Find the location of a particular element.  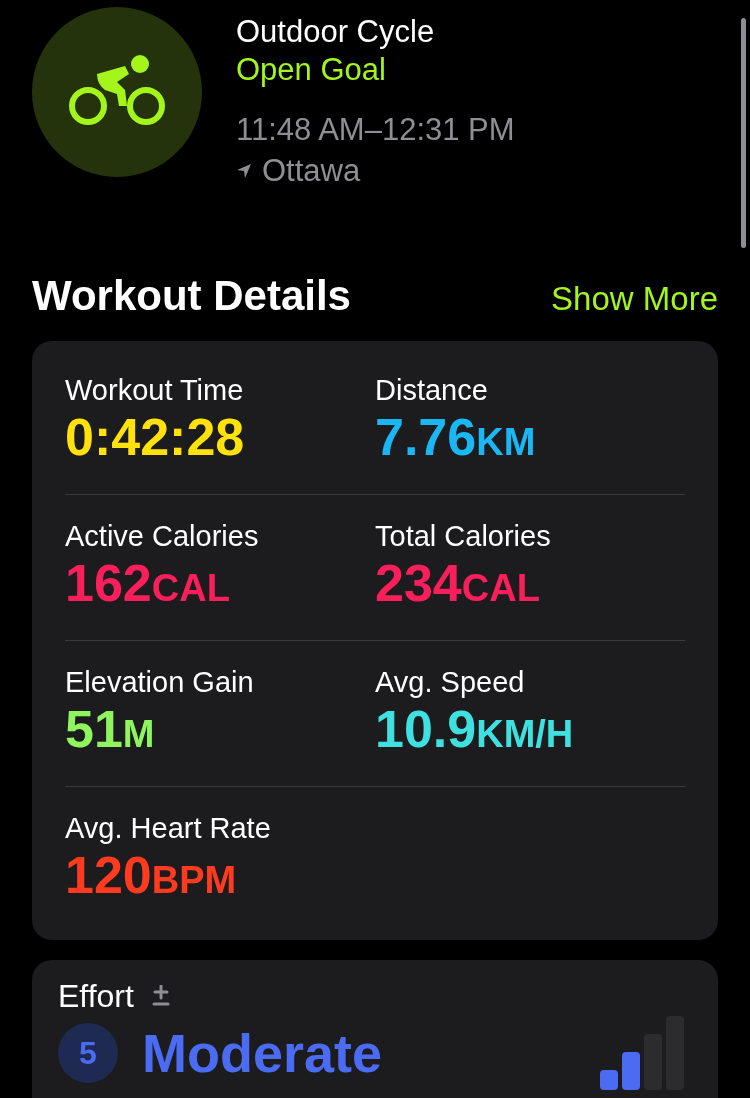

metric-label: Avg. Speed is located at coordinates (450, 682).